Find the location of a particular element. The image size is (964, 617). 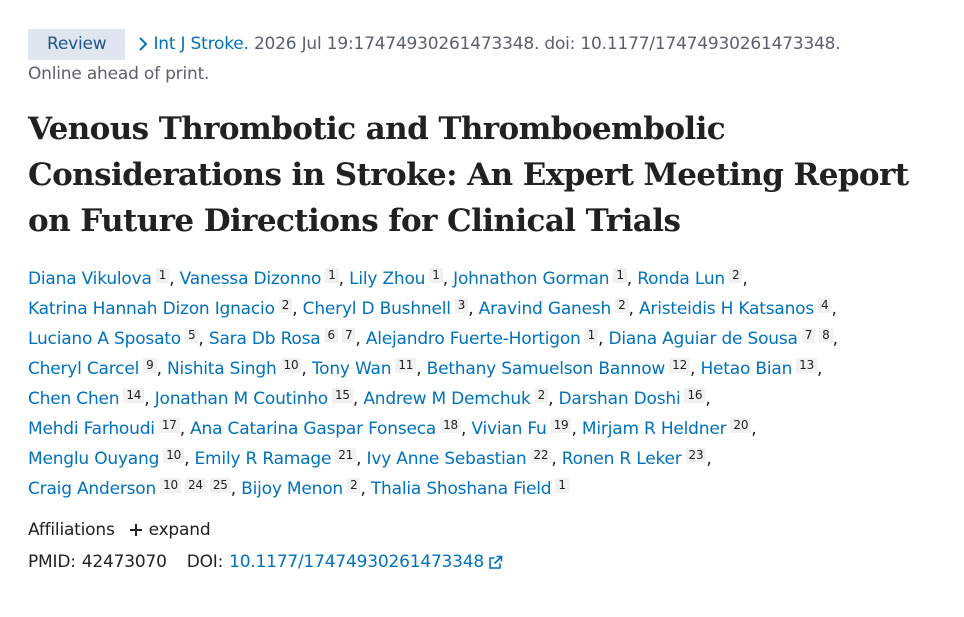

author: Lily Zhou 1, is located at coordinates (398, 278).